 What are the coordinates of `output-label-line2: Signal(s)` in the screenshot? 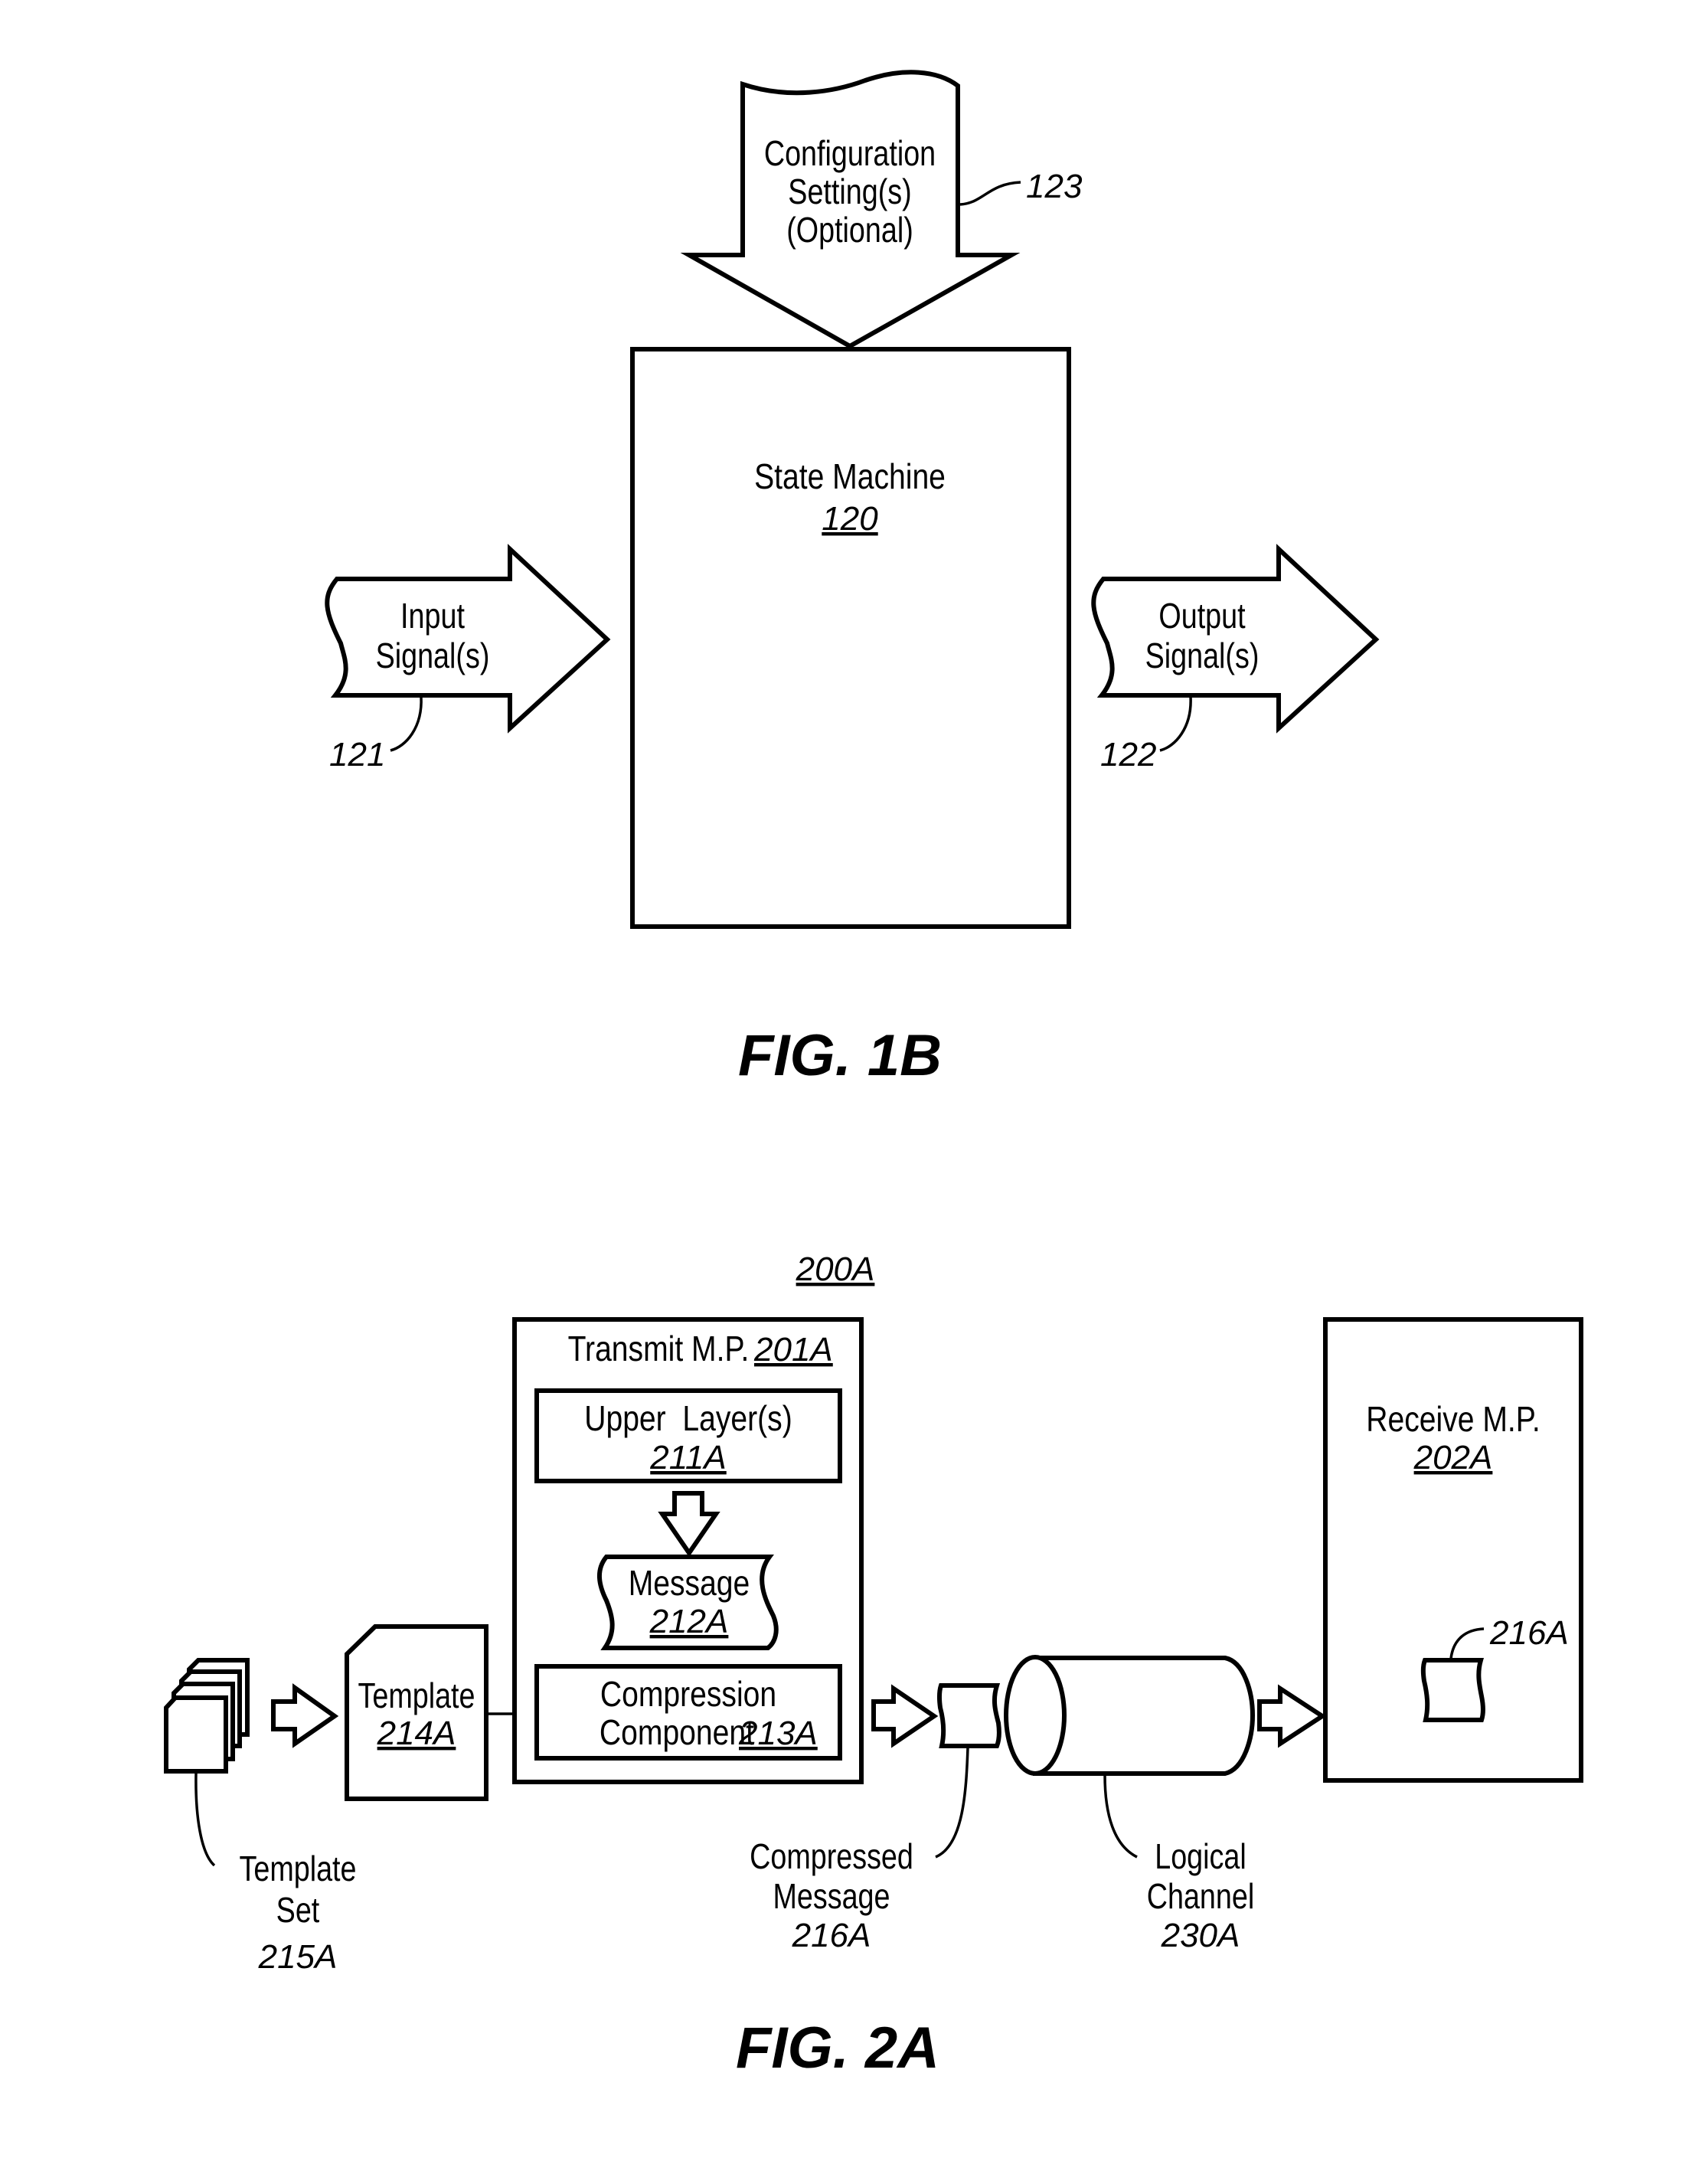 It's located at (1202, 655).